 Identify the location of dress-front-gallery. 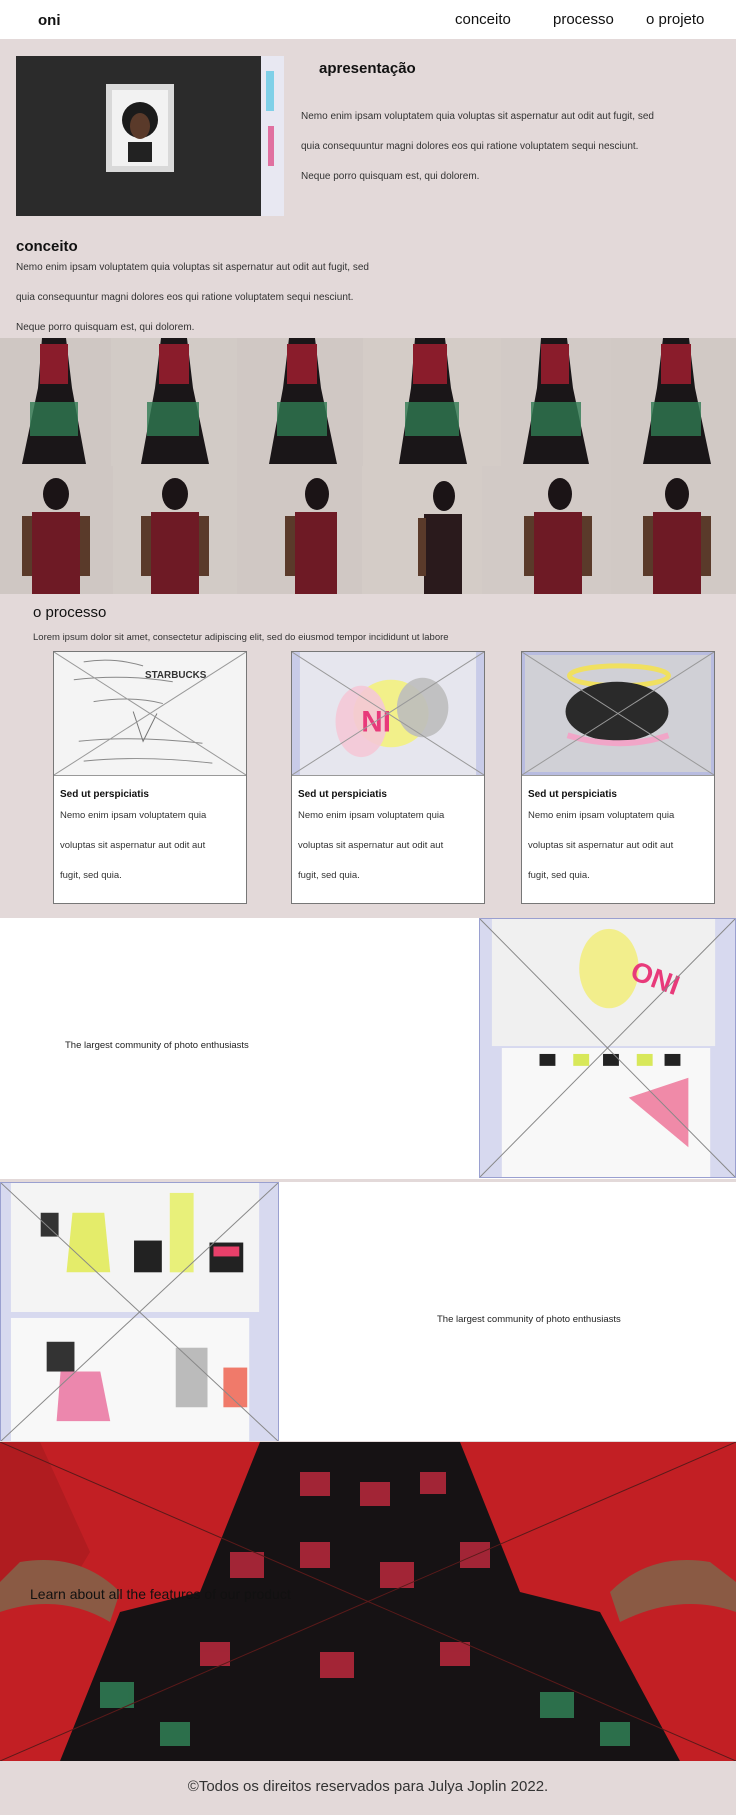
(368, 530).